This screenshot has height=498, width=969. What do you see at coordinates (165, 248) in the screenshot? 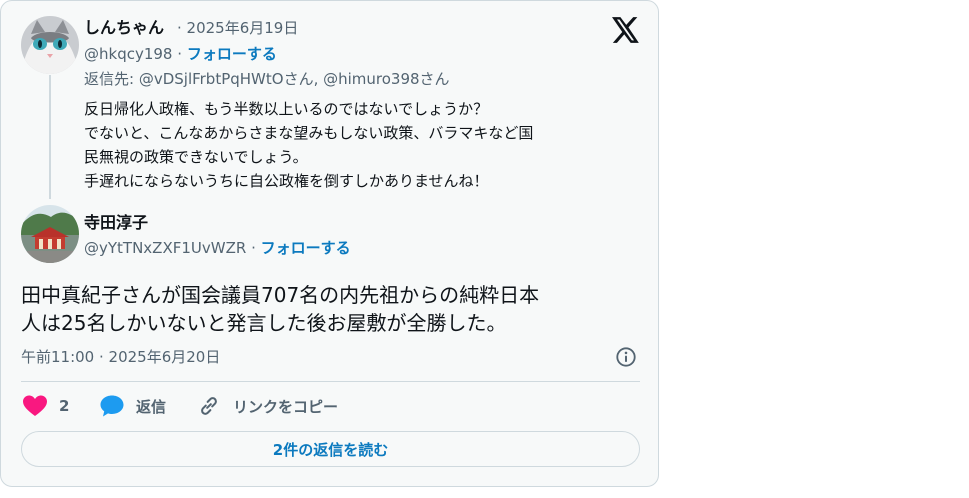
I see `main-handle: @yYtTNxZXF1UvWZR` at bounding box center [165, 248].